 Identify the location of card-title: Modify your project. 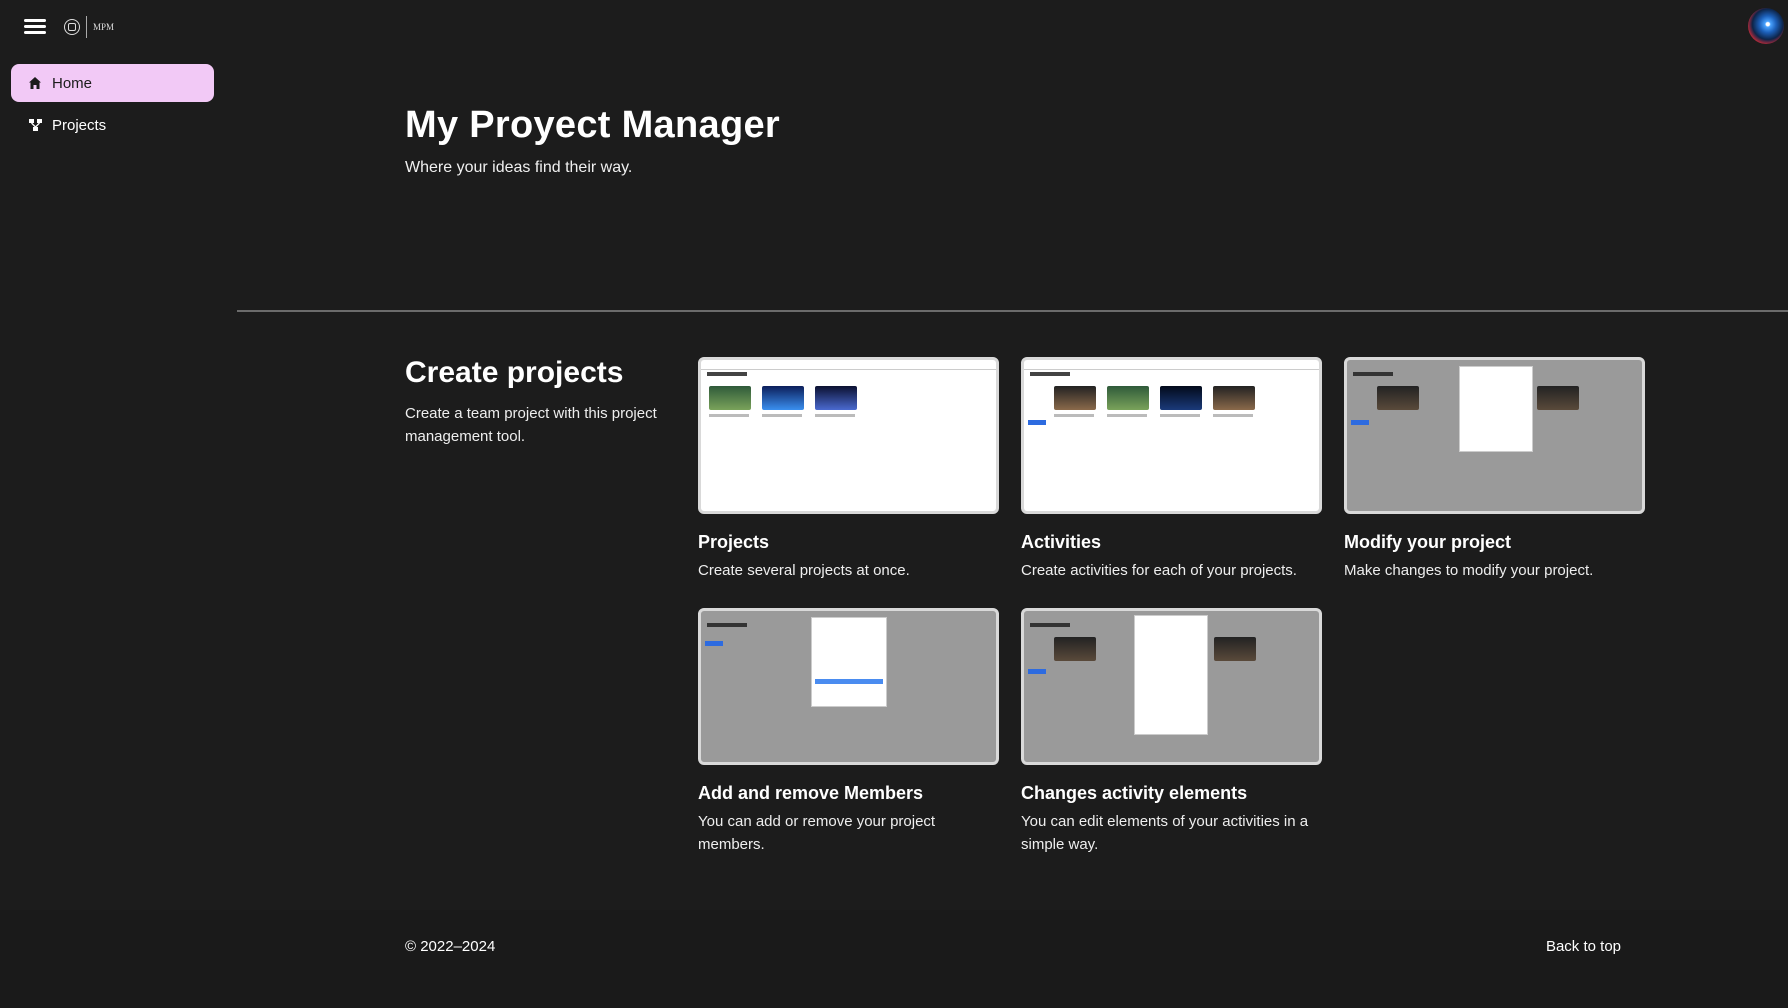
(1428, 542).